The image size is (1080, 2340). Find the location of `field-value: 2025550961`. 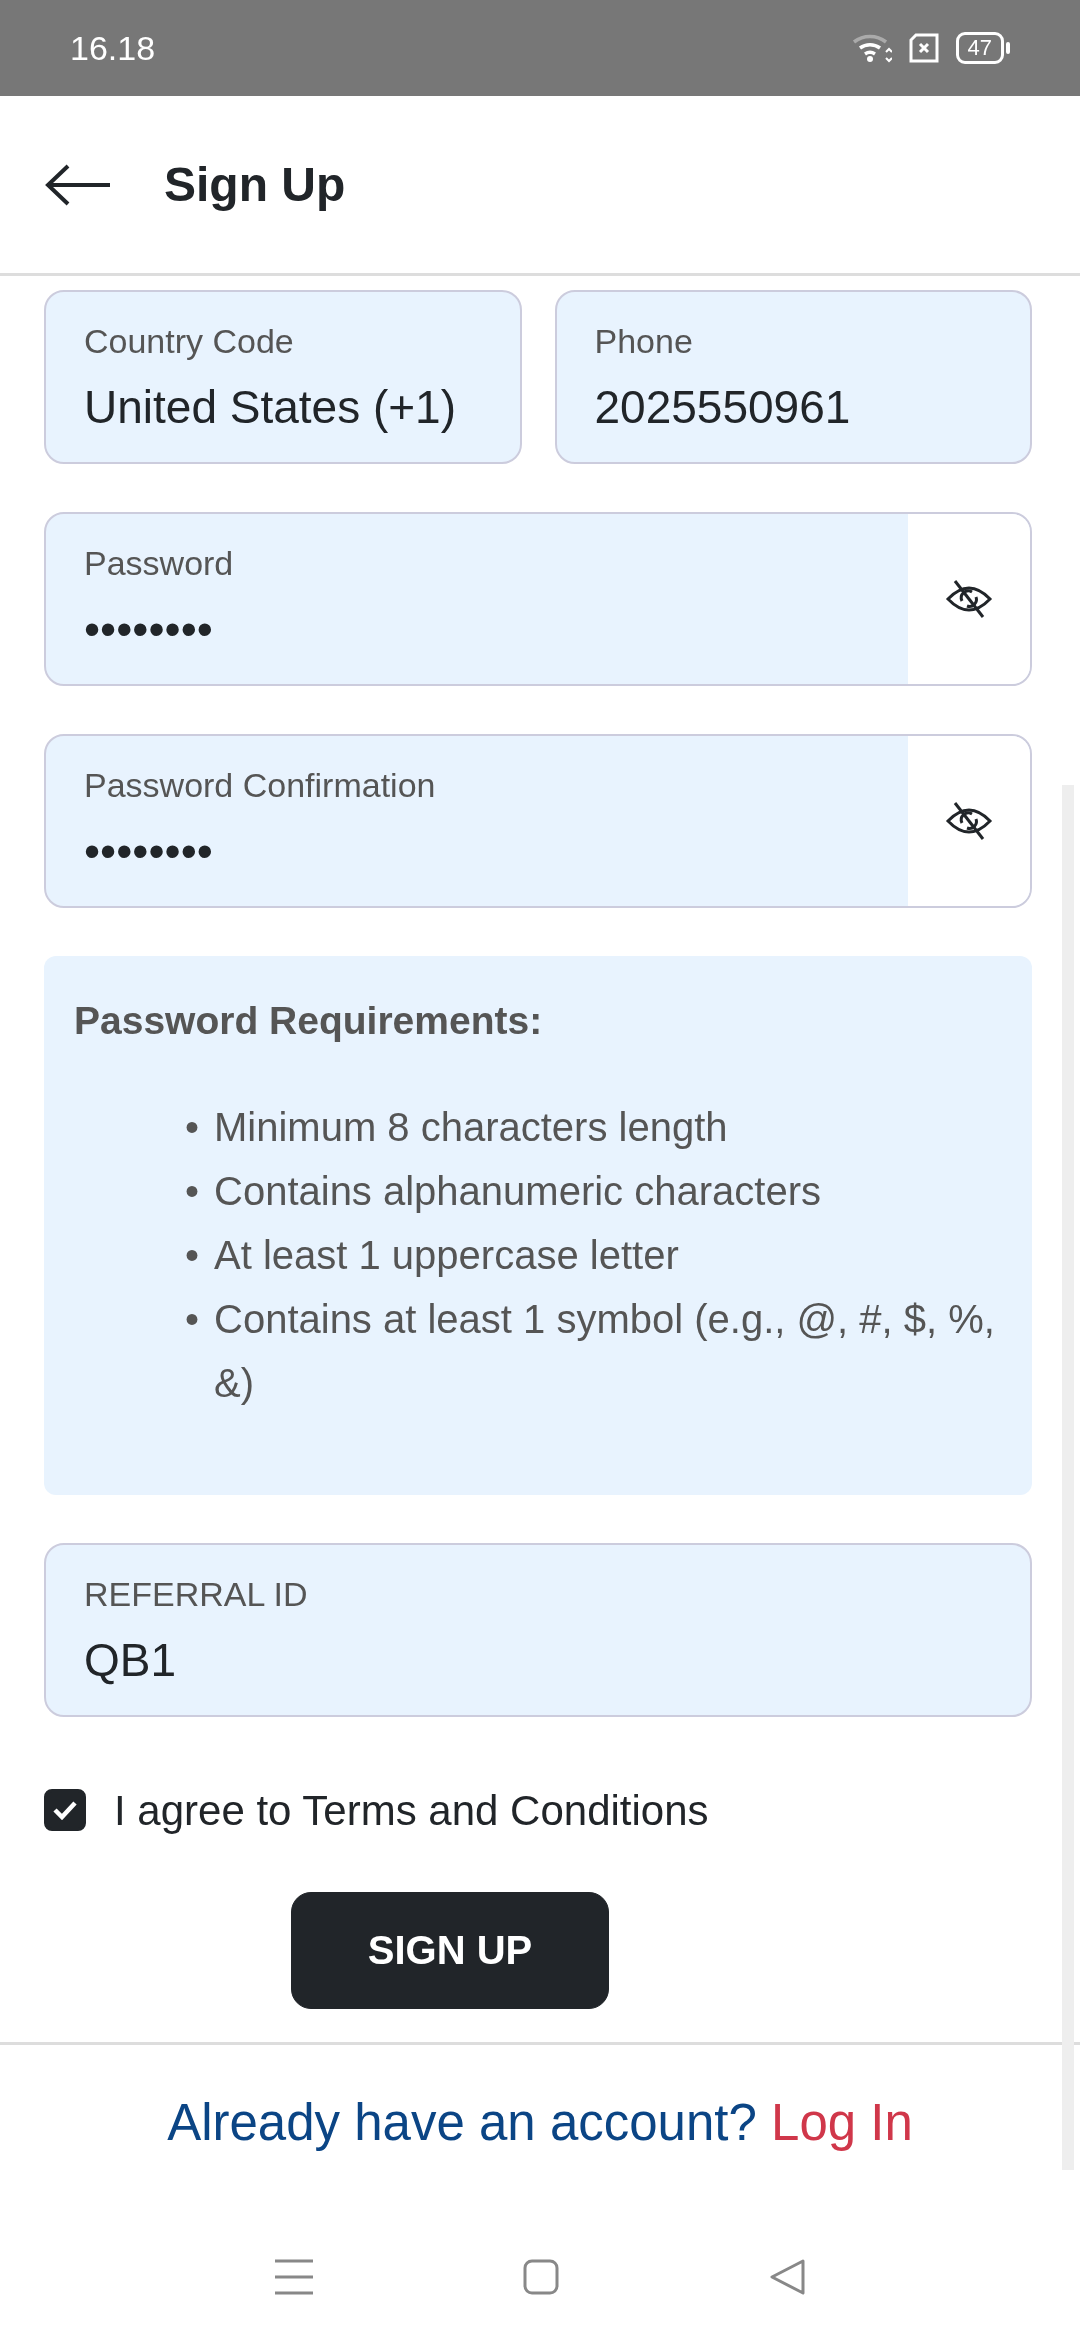

field-value: 2025550961 is located at coordinates (723, 407).